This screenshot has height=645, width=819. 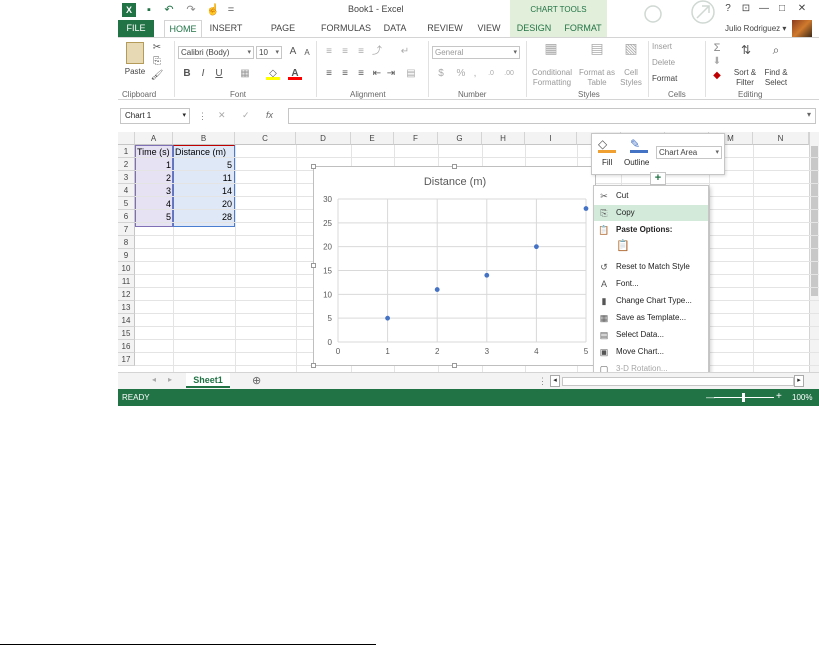 I want to click on row-header: 2, so click(x=126, y=164).